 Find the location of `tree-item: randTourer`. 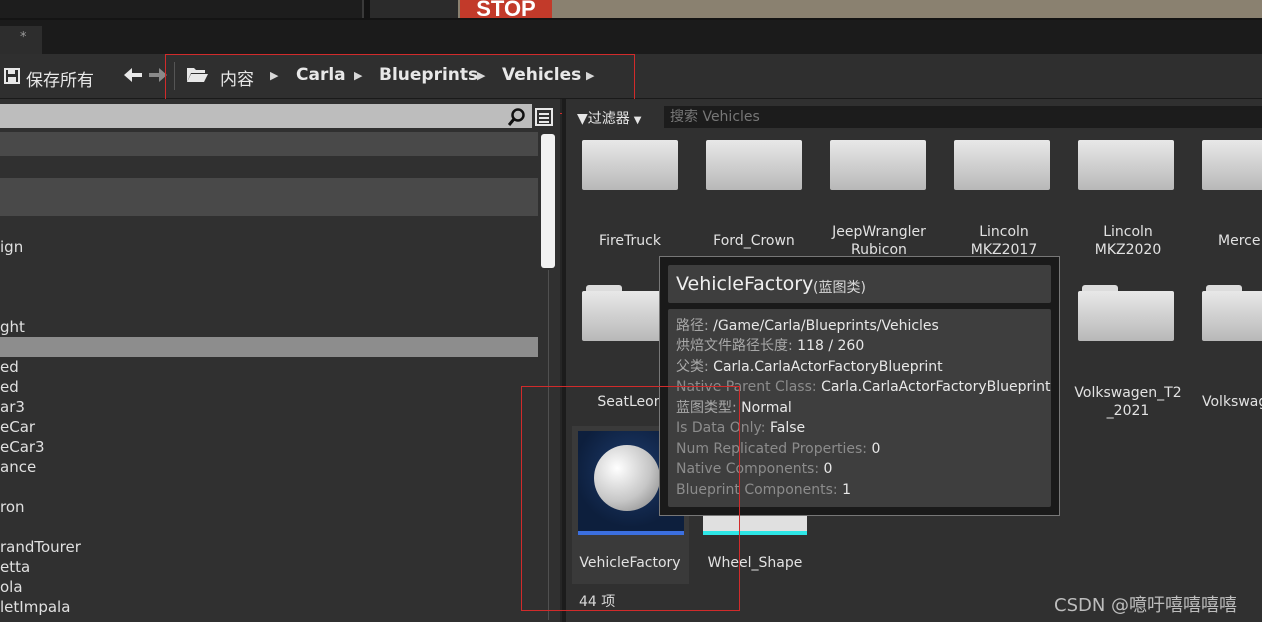

tree-item: randTourer is located at coordinates (40, 547).